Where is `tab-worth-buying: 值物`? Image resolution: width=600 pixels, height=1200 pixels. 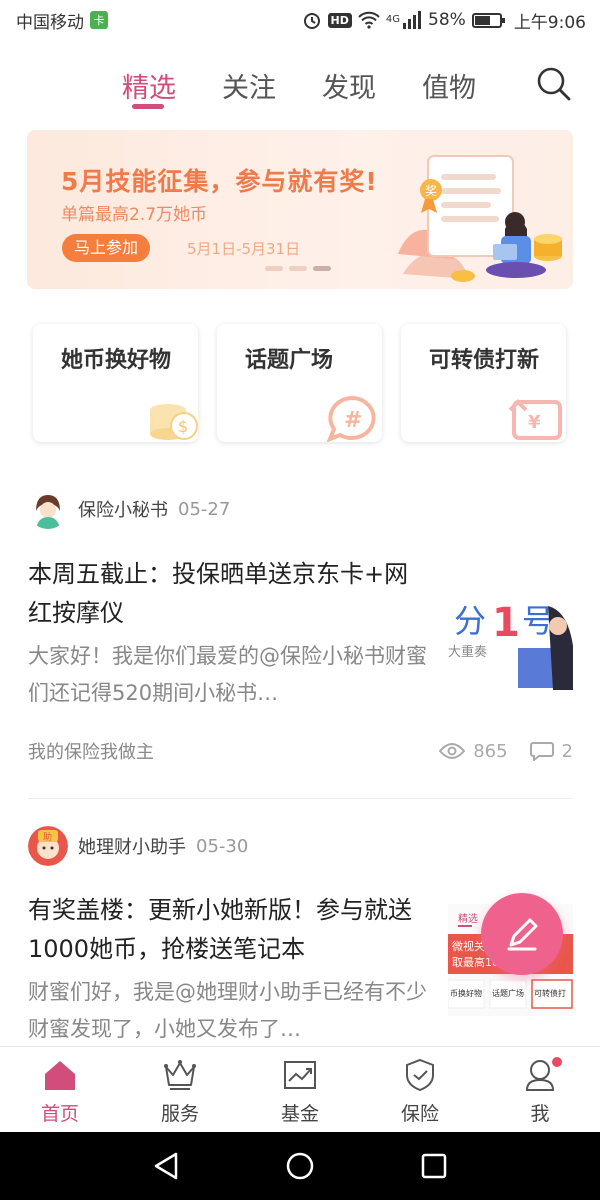
tab-worth-buying: 值物 is located at coordinates (449, 85).